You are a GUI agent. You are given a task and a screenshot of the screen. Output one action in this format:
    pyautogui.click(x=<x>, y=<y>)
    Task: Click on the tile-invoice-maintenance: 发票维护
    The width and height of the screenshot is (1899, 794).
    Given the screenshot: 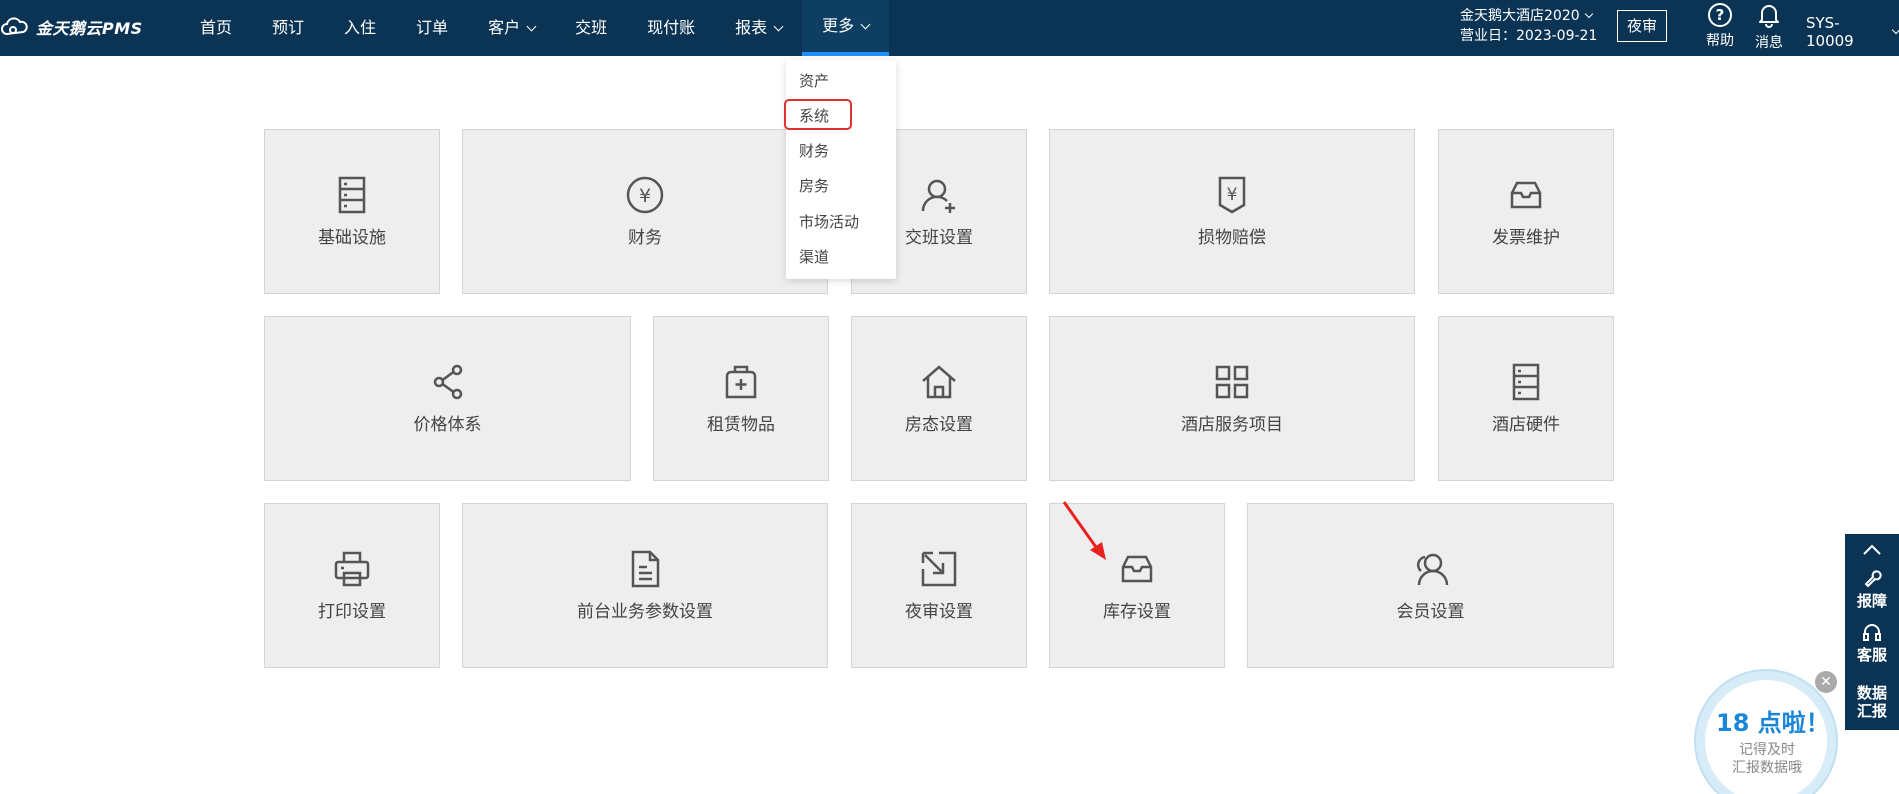 What is the action you would take?
    pyautogui.click(x=1526, y=211)
    